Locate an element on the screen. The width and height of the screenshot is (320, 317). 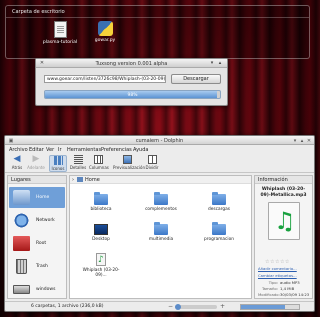
breadcrumb-home: Home is located at coordinates (92, 180).